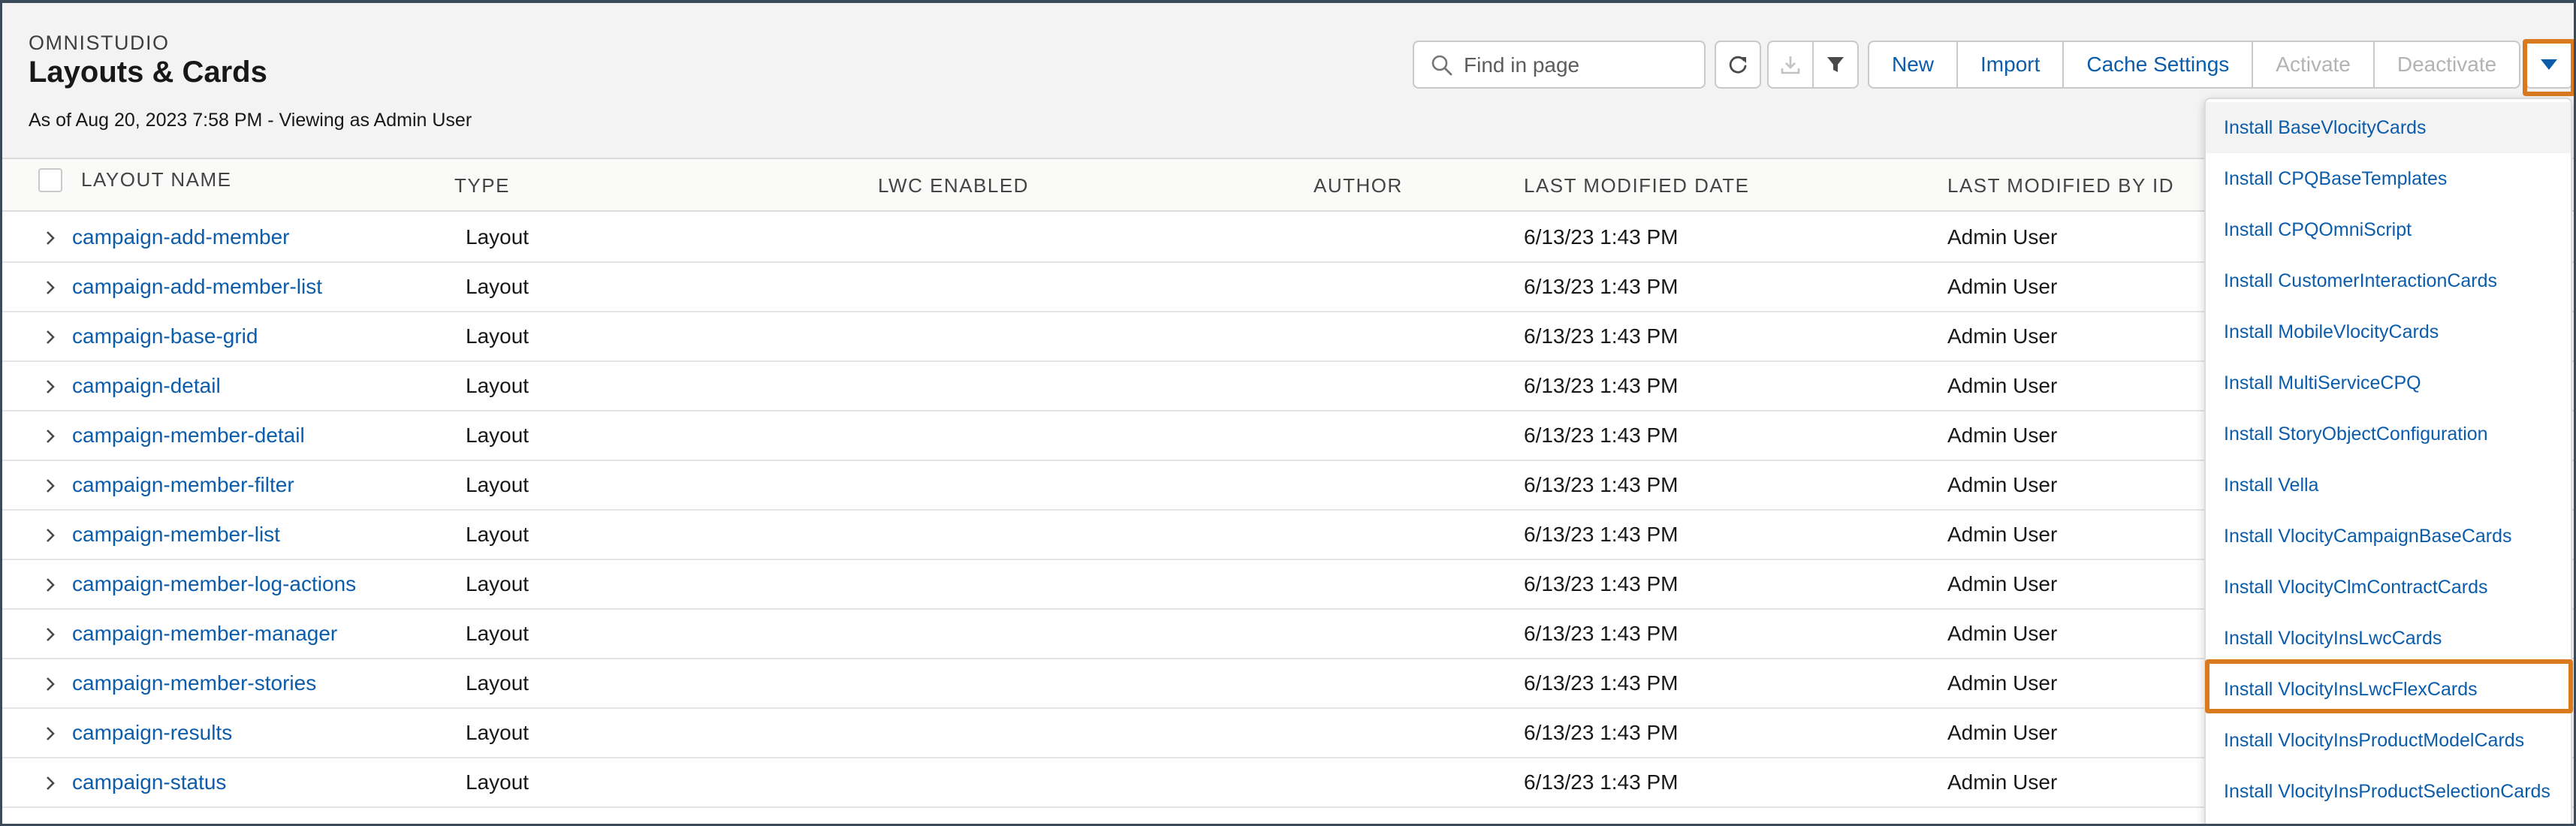  Describe the element at coordinates (2314, 64) in the screenshot. I see `activate-button: Activate` at that location.